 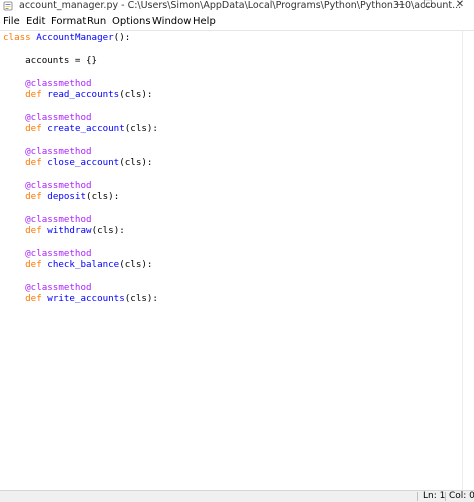 I want to click on class-name: AccountManager, so click(x=75, y=37).